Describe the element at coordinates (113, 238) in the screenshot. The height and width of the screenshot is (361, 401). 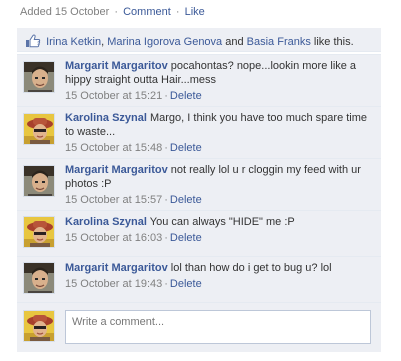
I see `comment-timestamp: 15 October at 16:03` at that location.